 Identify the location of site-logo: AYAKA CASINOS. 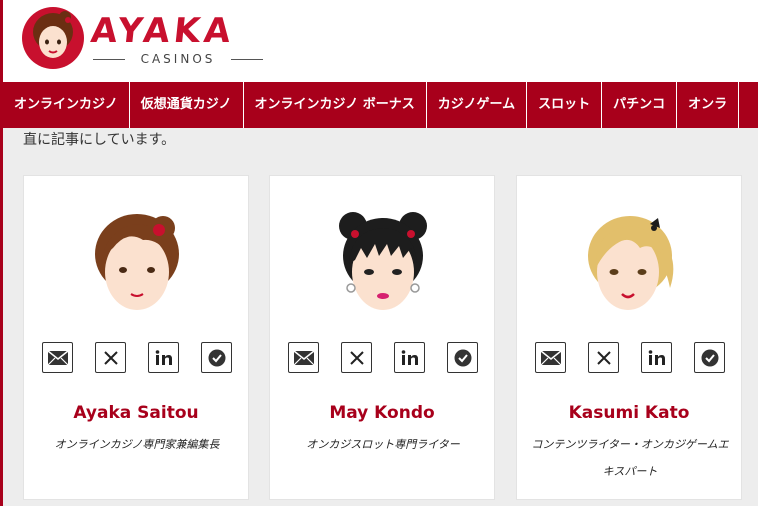
(143, 41).